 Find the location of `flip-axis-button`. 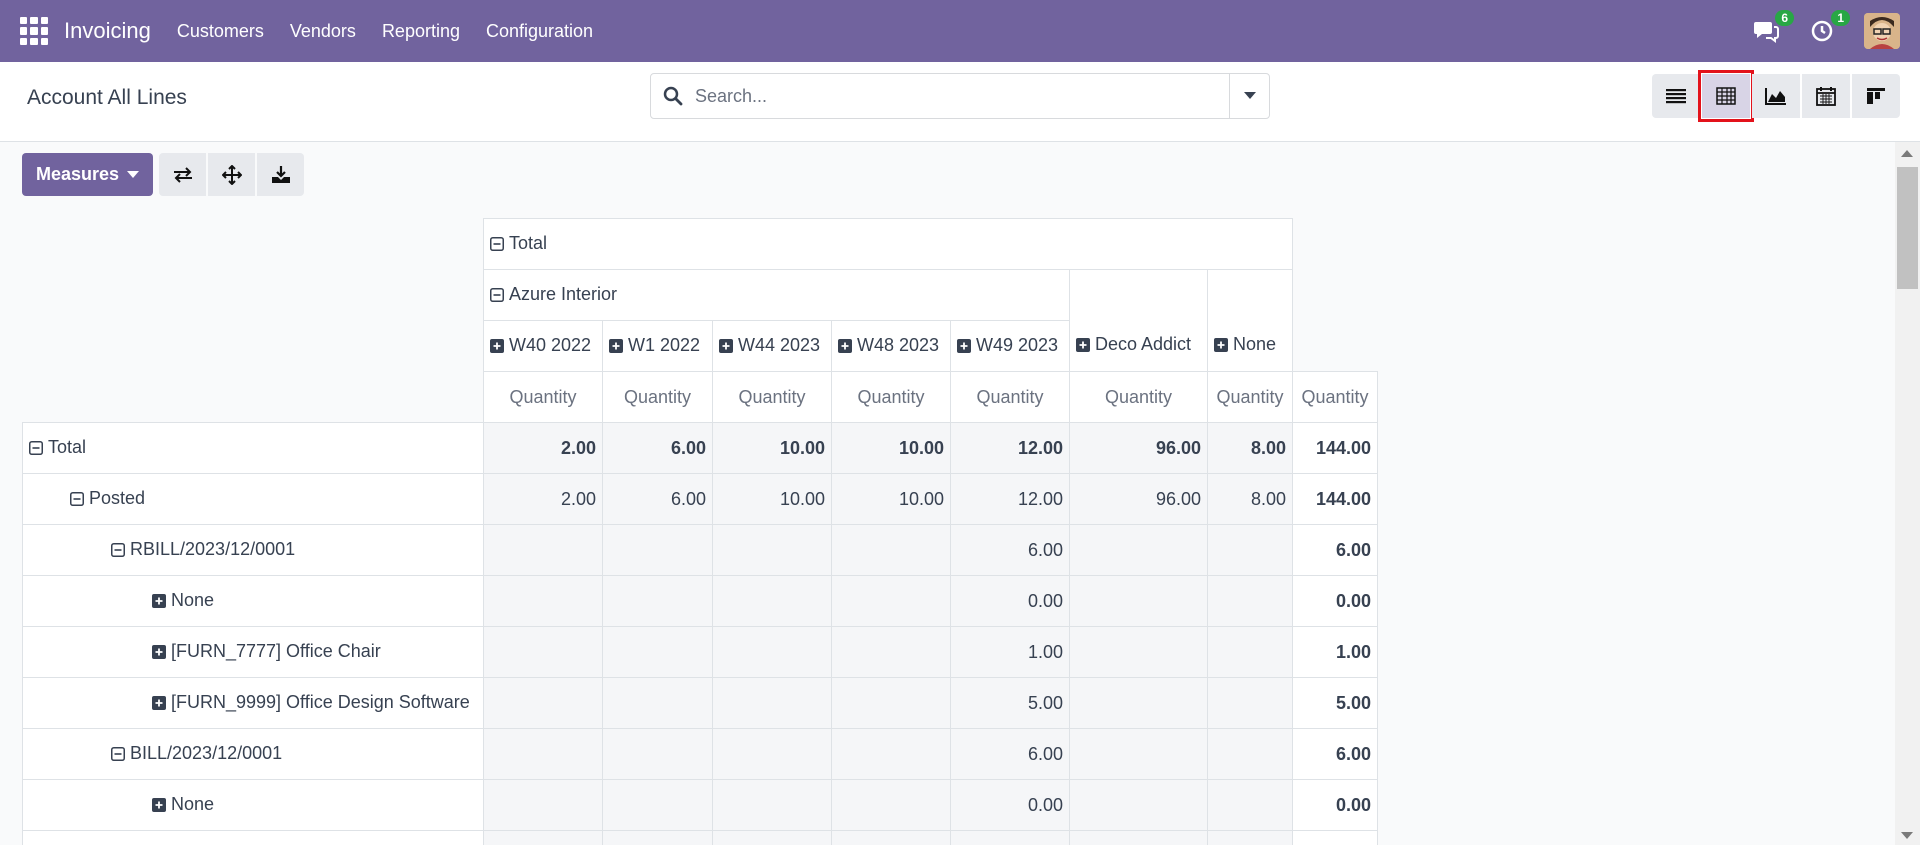

flip-axis-button is located at coordinates (182, 174).